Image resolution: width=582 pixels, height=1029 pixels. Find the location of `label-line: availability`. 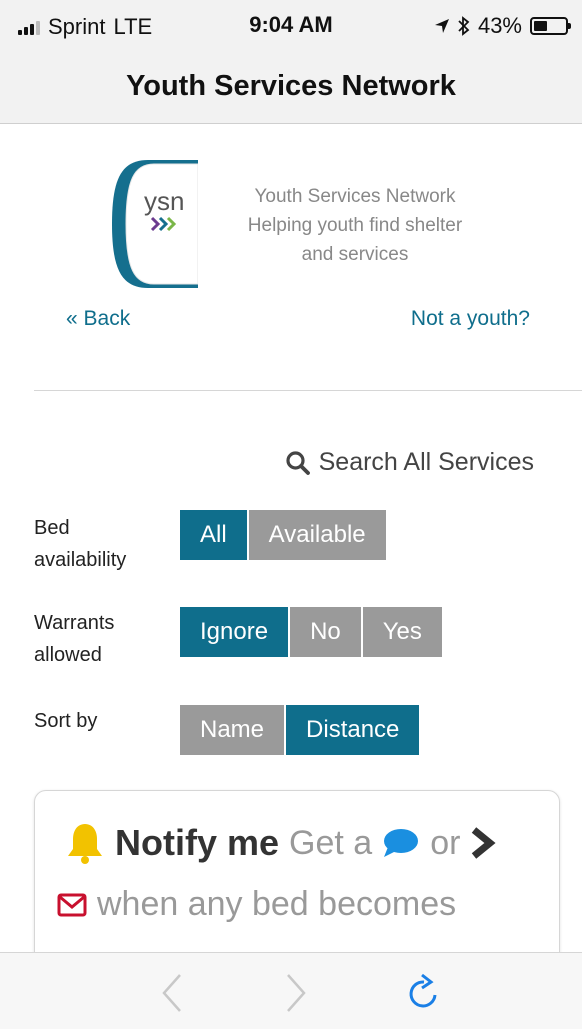

label-line: availability is located at coordinates (80, 560).